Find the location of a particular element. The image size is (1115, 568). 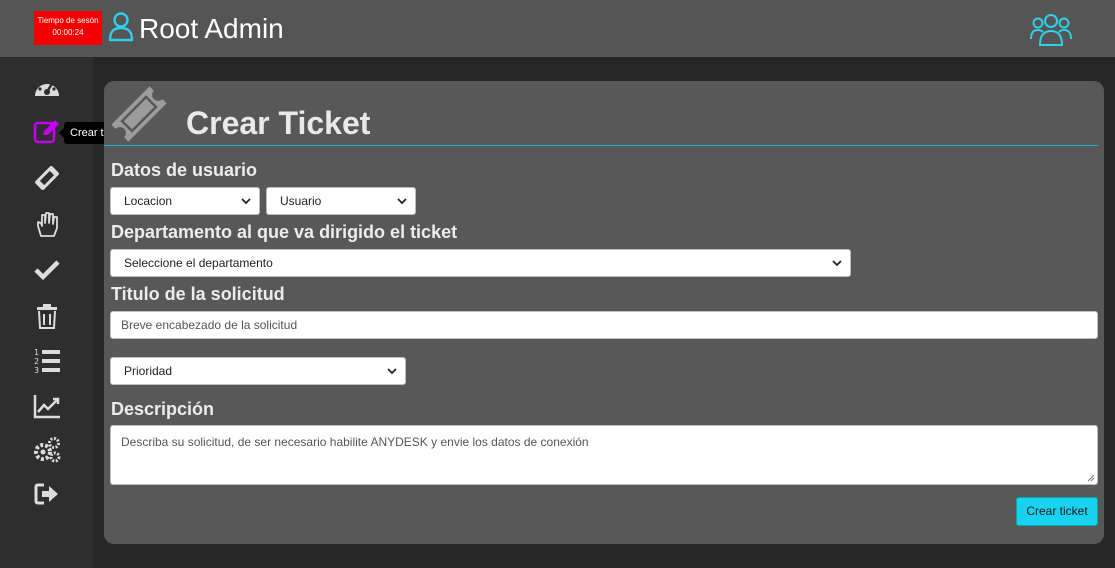

create-ticket-button: Crear ticket is located at coordinates (1057, 511).